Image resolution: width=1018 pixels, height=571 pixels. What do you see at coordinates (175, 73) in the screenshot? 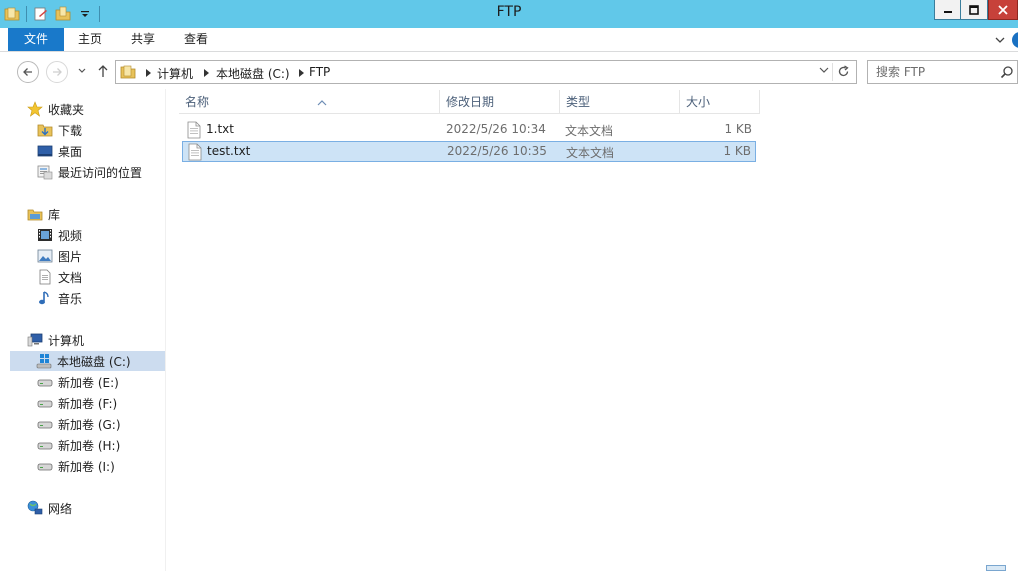
I see `breadcrumb-computer: 计算机` at bounding box center [175, 73].